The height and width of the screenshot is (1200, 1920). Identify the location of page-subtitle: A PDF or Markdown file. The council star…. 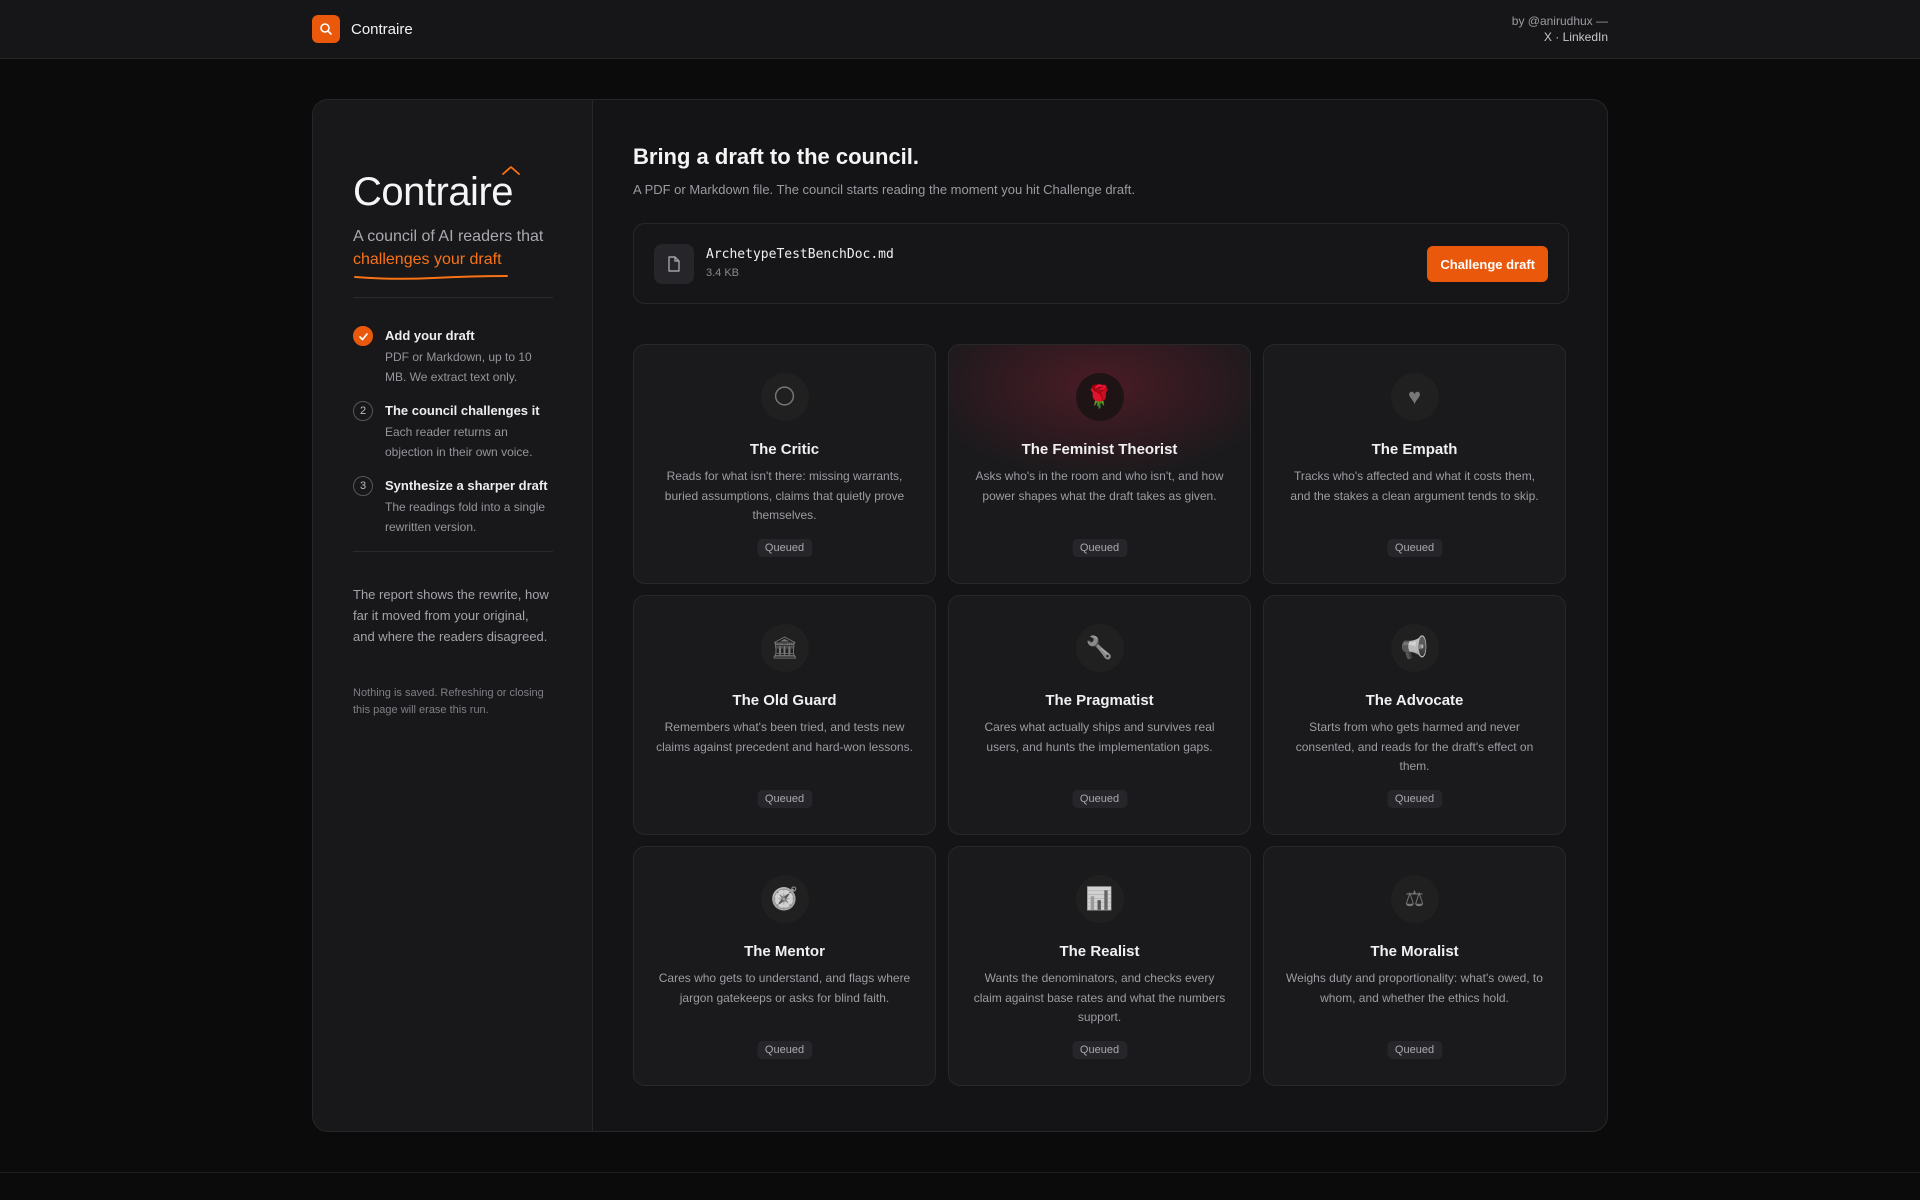
(884, 189).